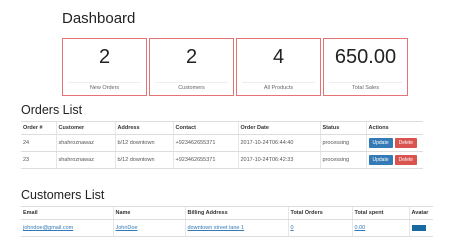 The image size is (474, 240). I want to click on column-header: Status, so click(342, 128).